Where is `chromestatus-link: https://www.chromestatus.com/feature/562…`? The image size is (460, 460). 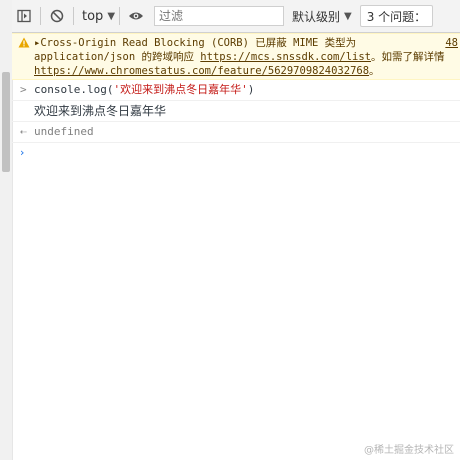
chromestatus-link: https://www.chromestatus.com/feature/562… is located at coordinates (201, 71).